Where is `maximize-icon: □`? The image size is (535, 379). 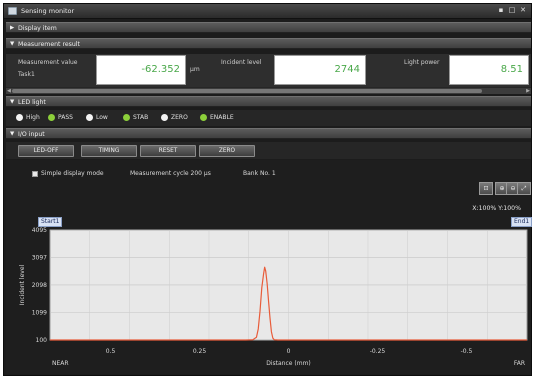 maximize-icon: □ is located at coordinates (512, 10).